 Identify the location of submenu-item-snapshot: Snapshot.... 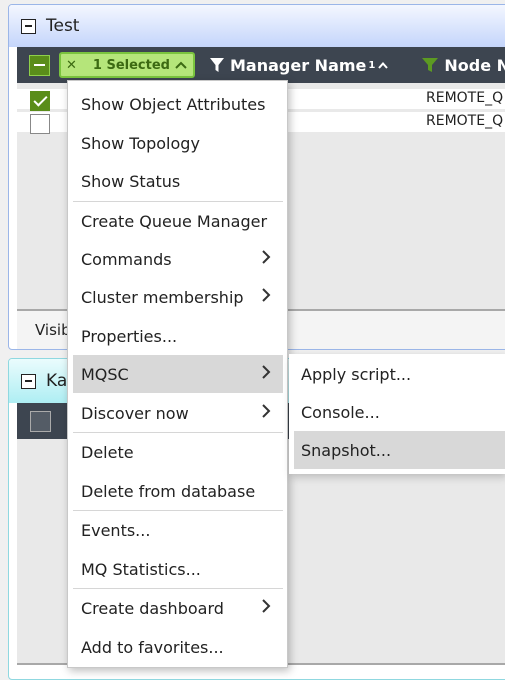
(399, 450).